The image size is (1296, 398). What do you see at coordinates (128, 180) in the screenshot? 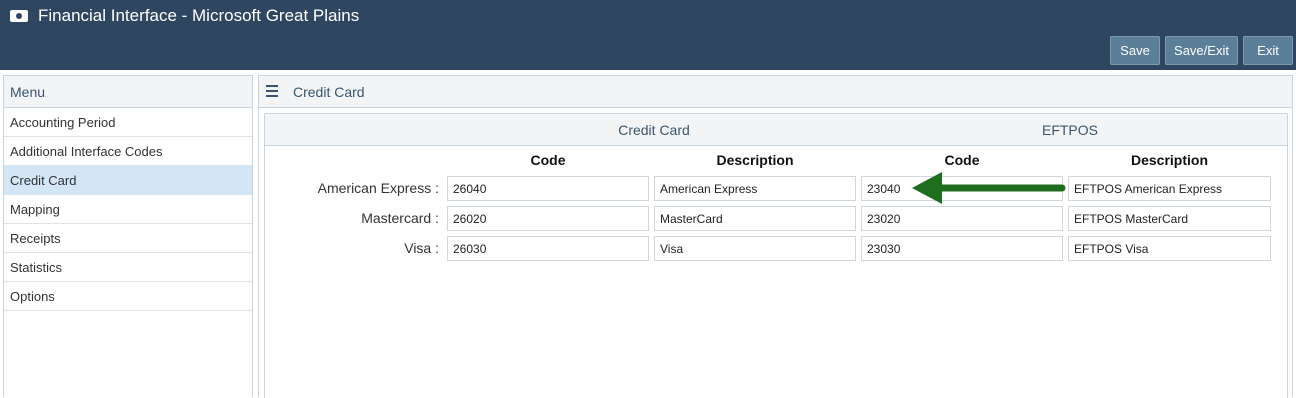
I see `sidebar-item-credit-card: Credit Card` at bounding box center [128, 180].